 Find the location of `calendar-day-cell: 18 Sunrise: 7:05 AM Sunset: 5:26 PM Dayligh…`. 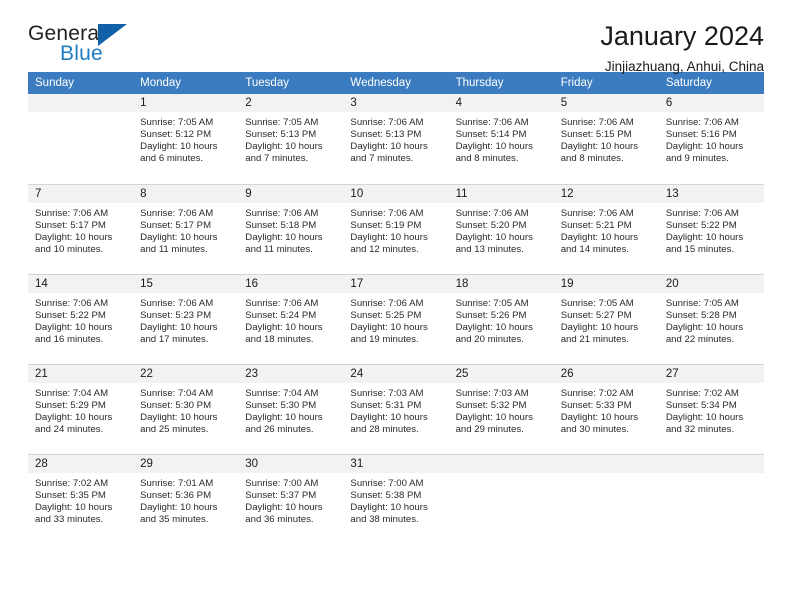

calendar-day-cell: 18 Sunrise: 7:05 AM Sunset: 5:26 PM Dayligh… is located at coordinates (501, 318).